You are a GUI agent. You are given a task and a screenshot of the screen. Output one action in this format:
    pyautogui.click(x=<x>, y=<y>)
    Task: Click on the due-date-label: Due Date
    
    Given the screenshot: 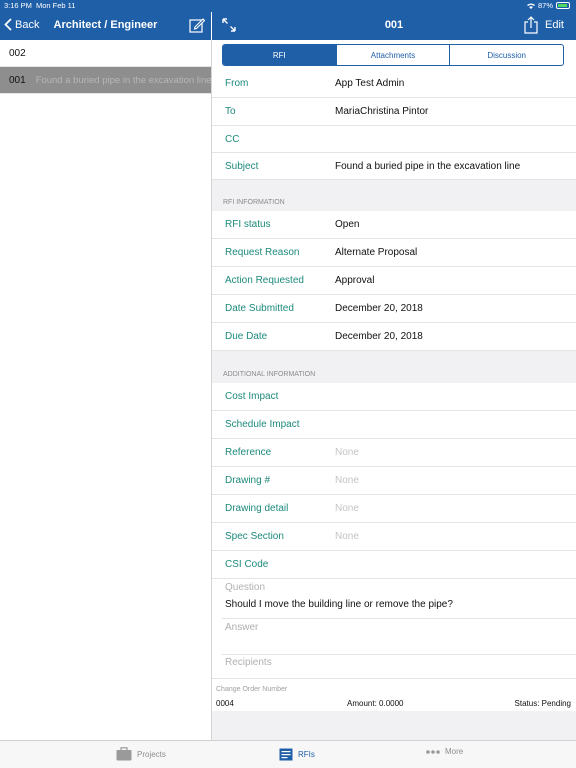 What is the action you would take?
    pyautogui.click(x=246, y=336)
    